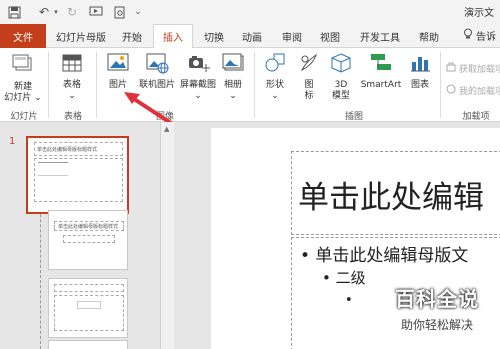 The width and height of the screenshot is (500, 349). I want to click on slide-title: 单击此处编辑, so click(391, 198).